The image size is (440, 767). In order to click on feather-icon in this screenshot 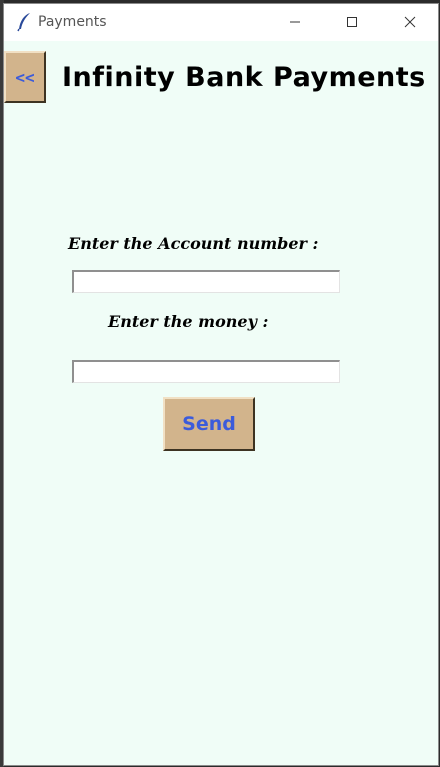, I will do `click(25, 22)`.